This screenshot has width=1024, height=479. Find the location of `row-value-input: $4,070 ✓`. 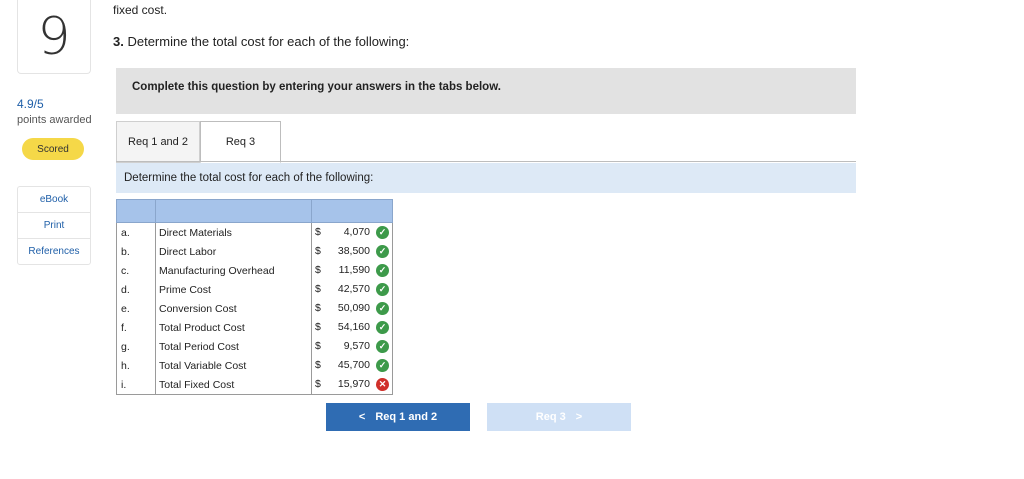

row-value-input: $4,070 ✓ is located at coordinates (352, 232).